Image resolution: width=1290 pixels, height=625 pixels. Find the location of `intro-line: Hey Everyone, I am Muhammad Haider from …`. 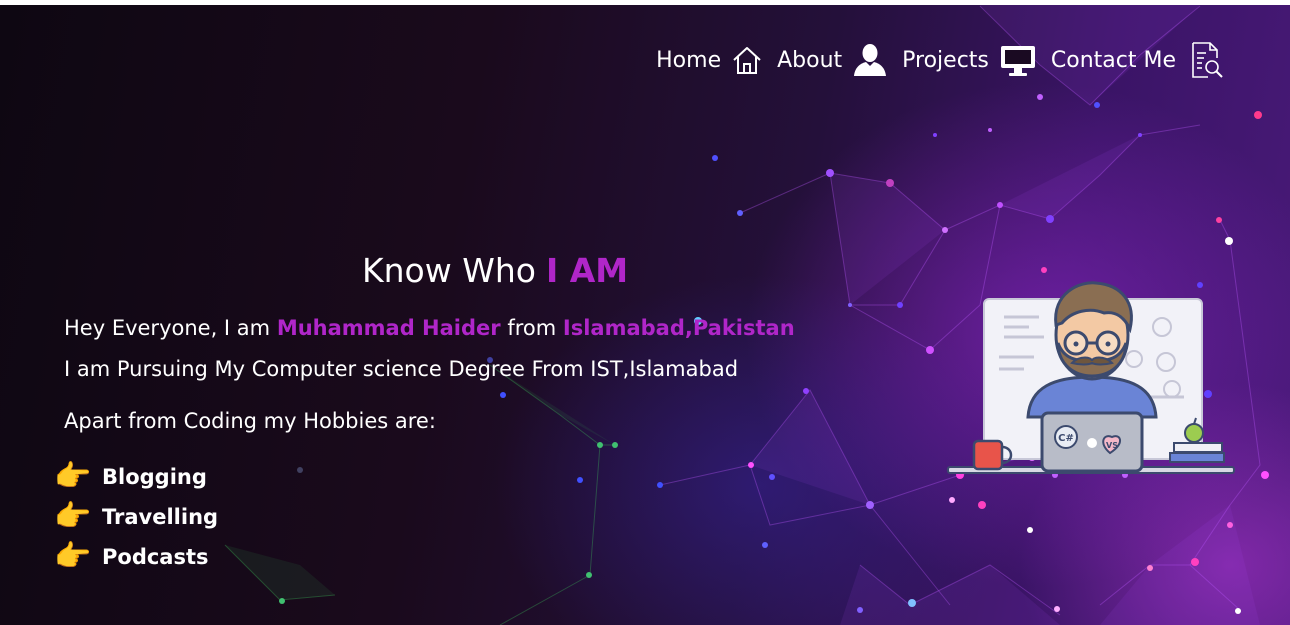

intro-line: Hey Everyone, I am Muhammad Haider from … is located at coordinates (429, 328).